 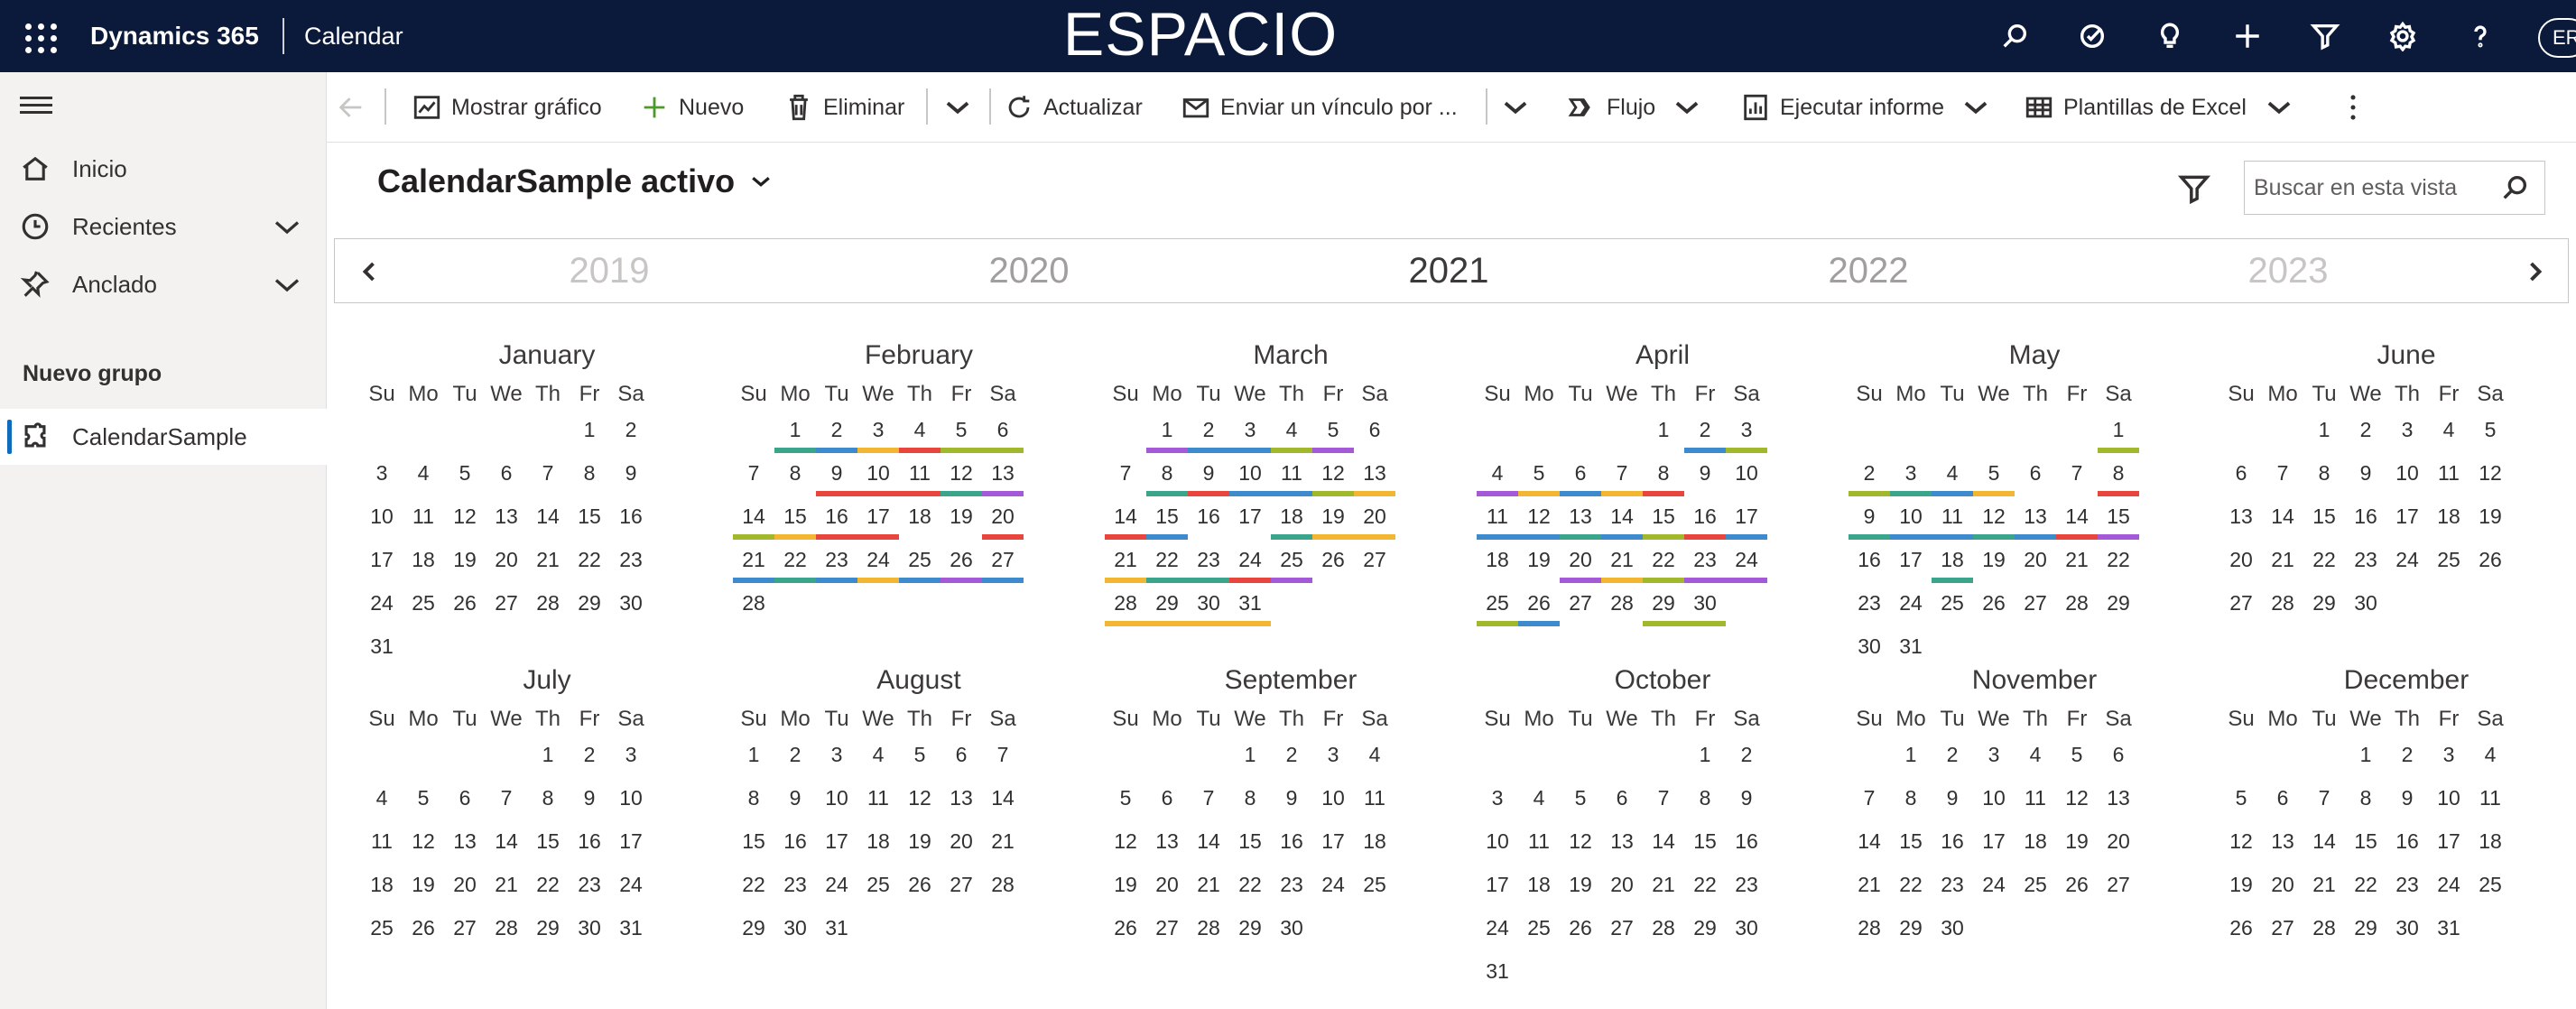 I want to click on lightbulb-icon, so click(x=2170, y=36).